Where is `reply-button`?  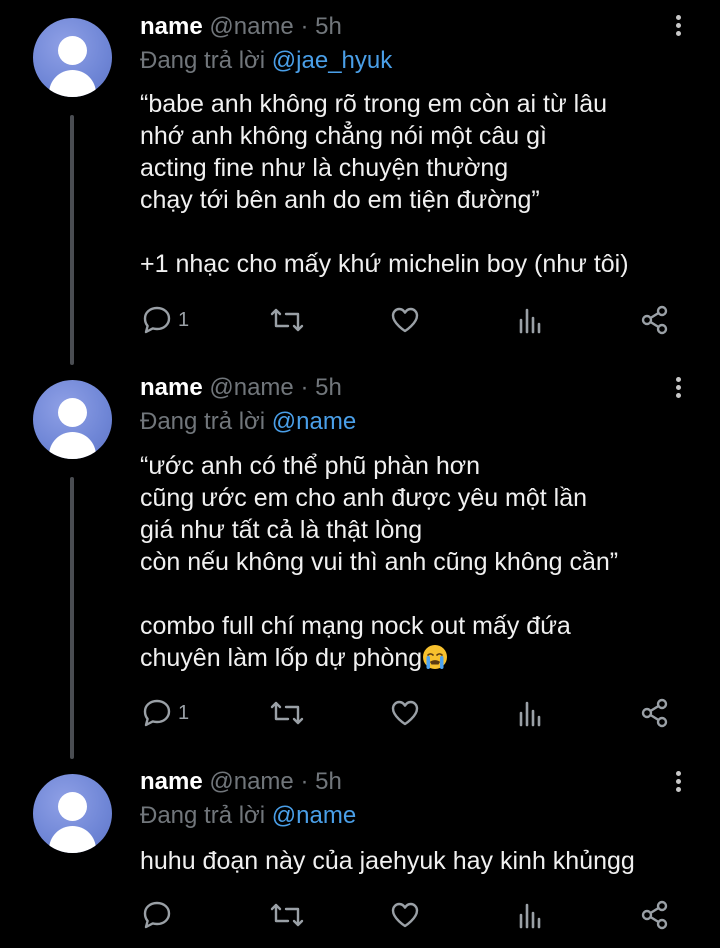
reply-button is located at coordinates (159, 915).